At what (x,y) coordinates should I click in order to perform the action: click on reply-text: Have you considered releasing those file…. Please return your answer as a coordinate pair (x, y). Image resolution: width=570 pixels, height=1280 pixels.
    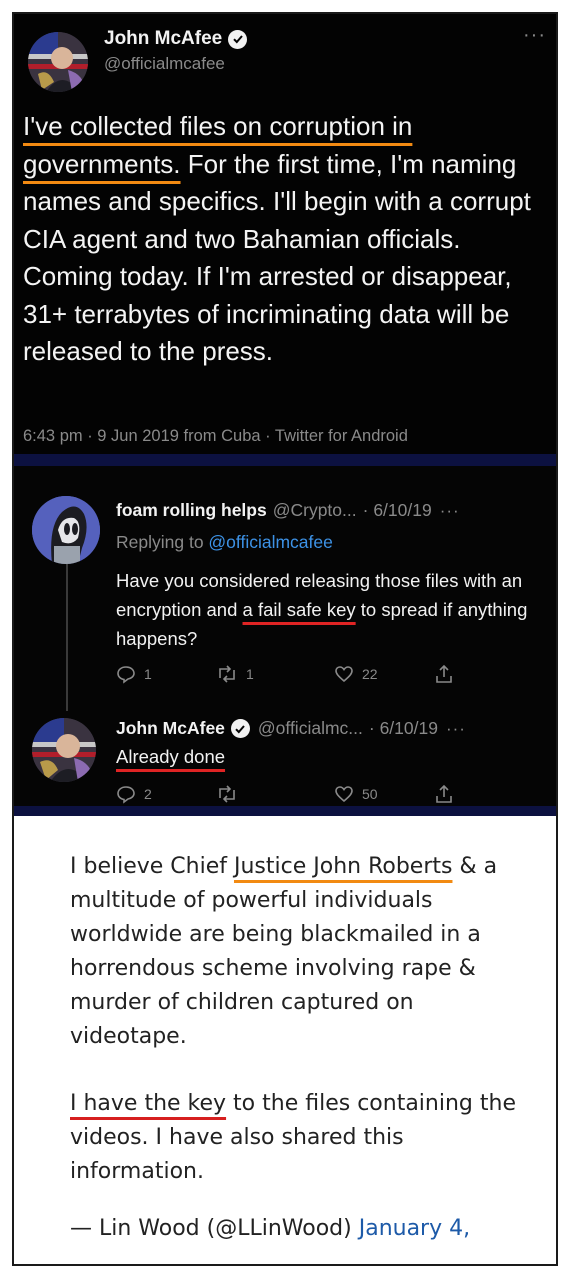
    Looking at the image, I should click on (331, 609).